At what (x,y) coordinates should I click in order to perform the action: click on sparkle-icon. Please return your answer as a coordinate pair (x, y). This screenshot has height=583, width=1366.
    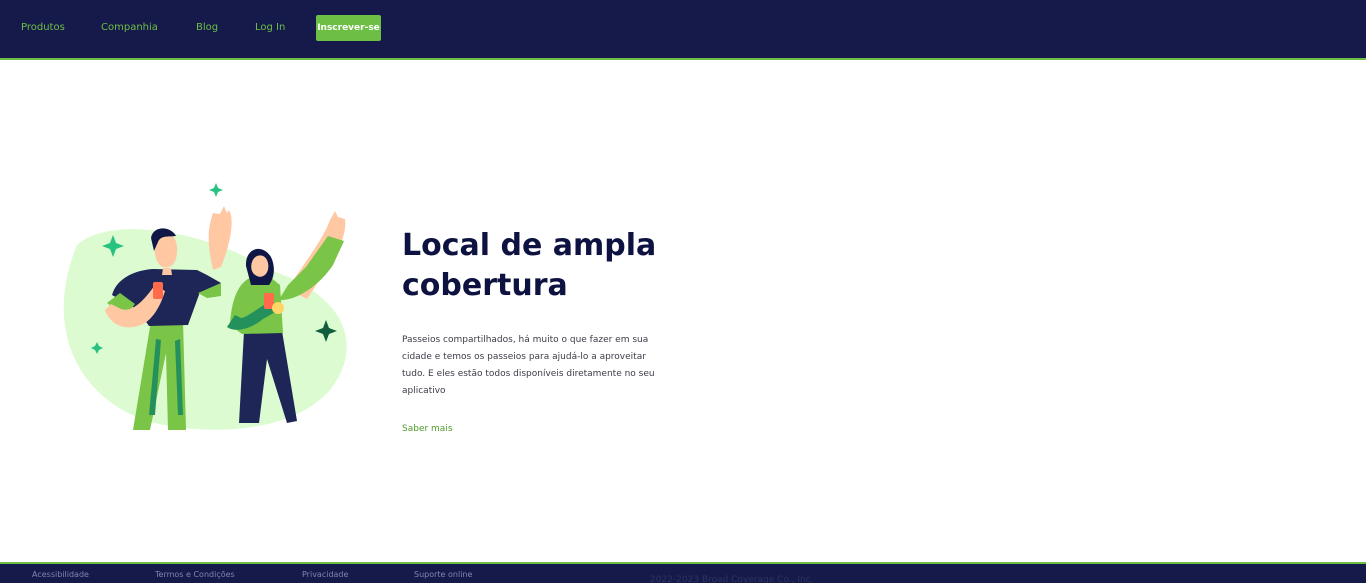
    Looking at the image, I should click on (216, 190).